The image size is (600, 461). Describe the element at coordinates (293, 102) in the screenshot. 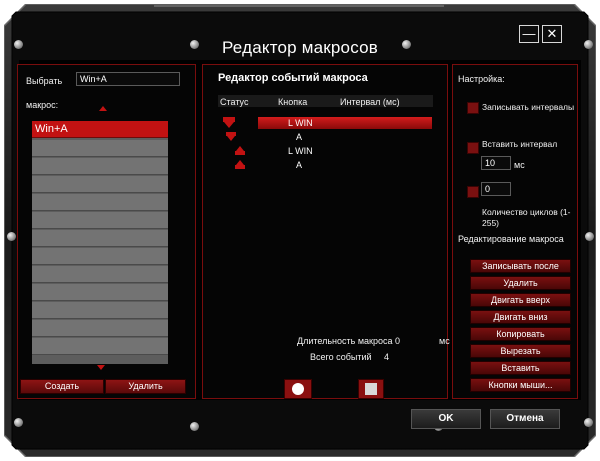

I see `column-key: Кнопка` at that location.